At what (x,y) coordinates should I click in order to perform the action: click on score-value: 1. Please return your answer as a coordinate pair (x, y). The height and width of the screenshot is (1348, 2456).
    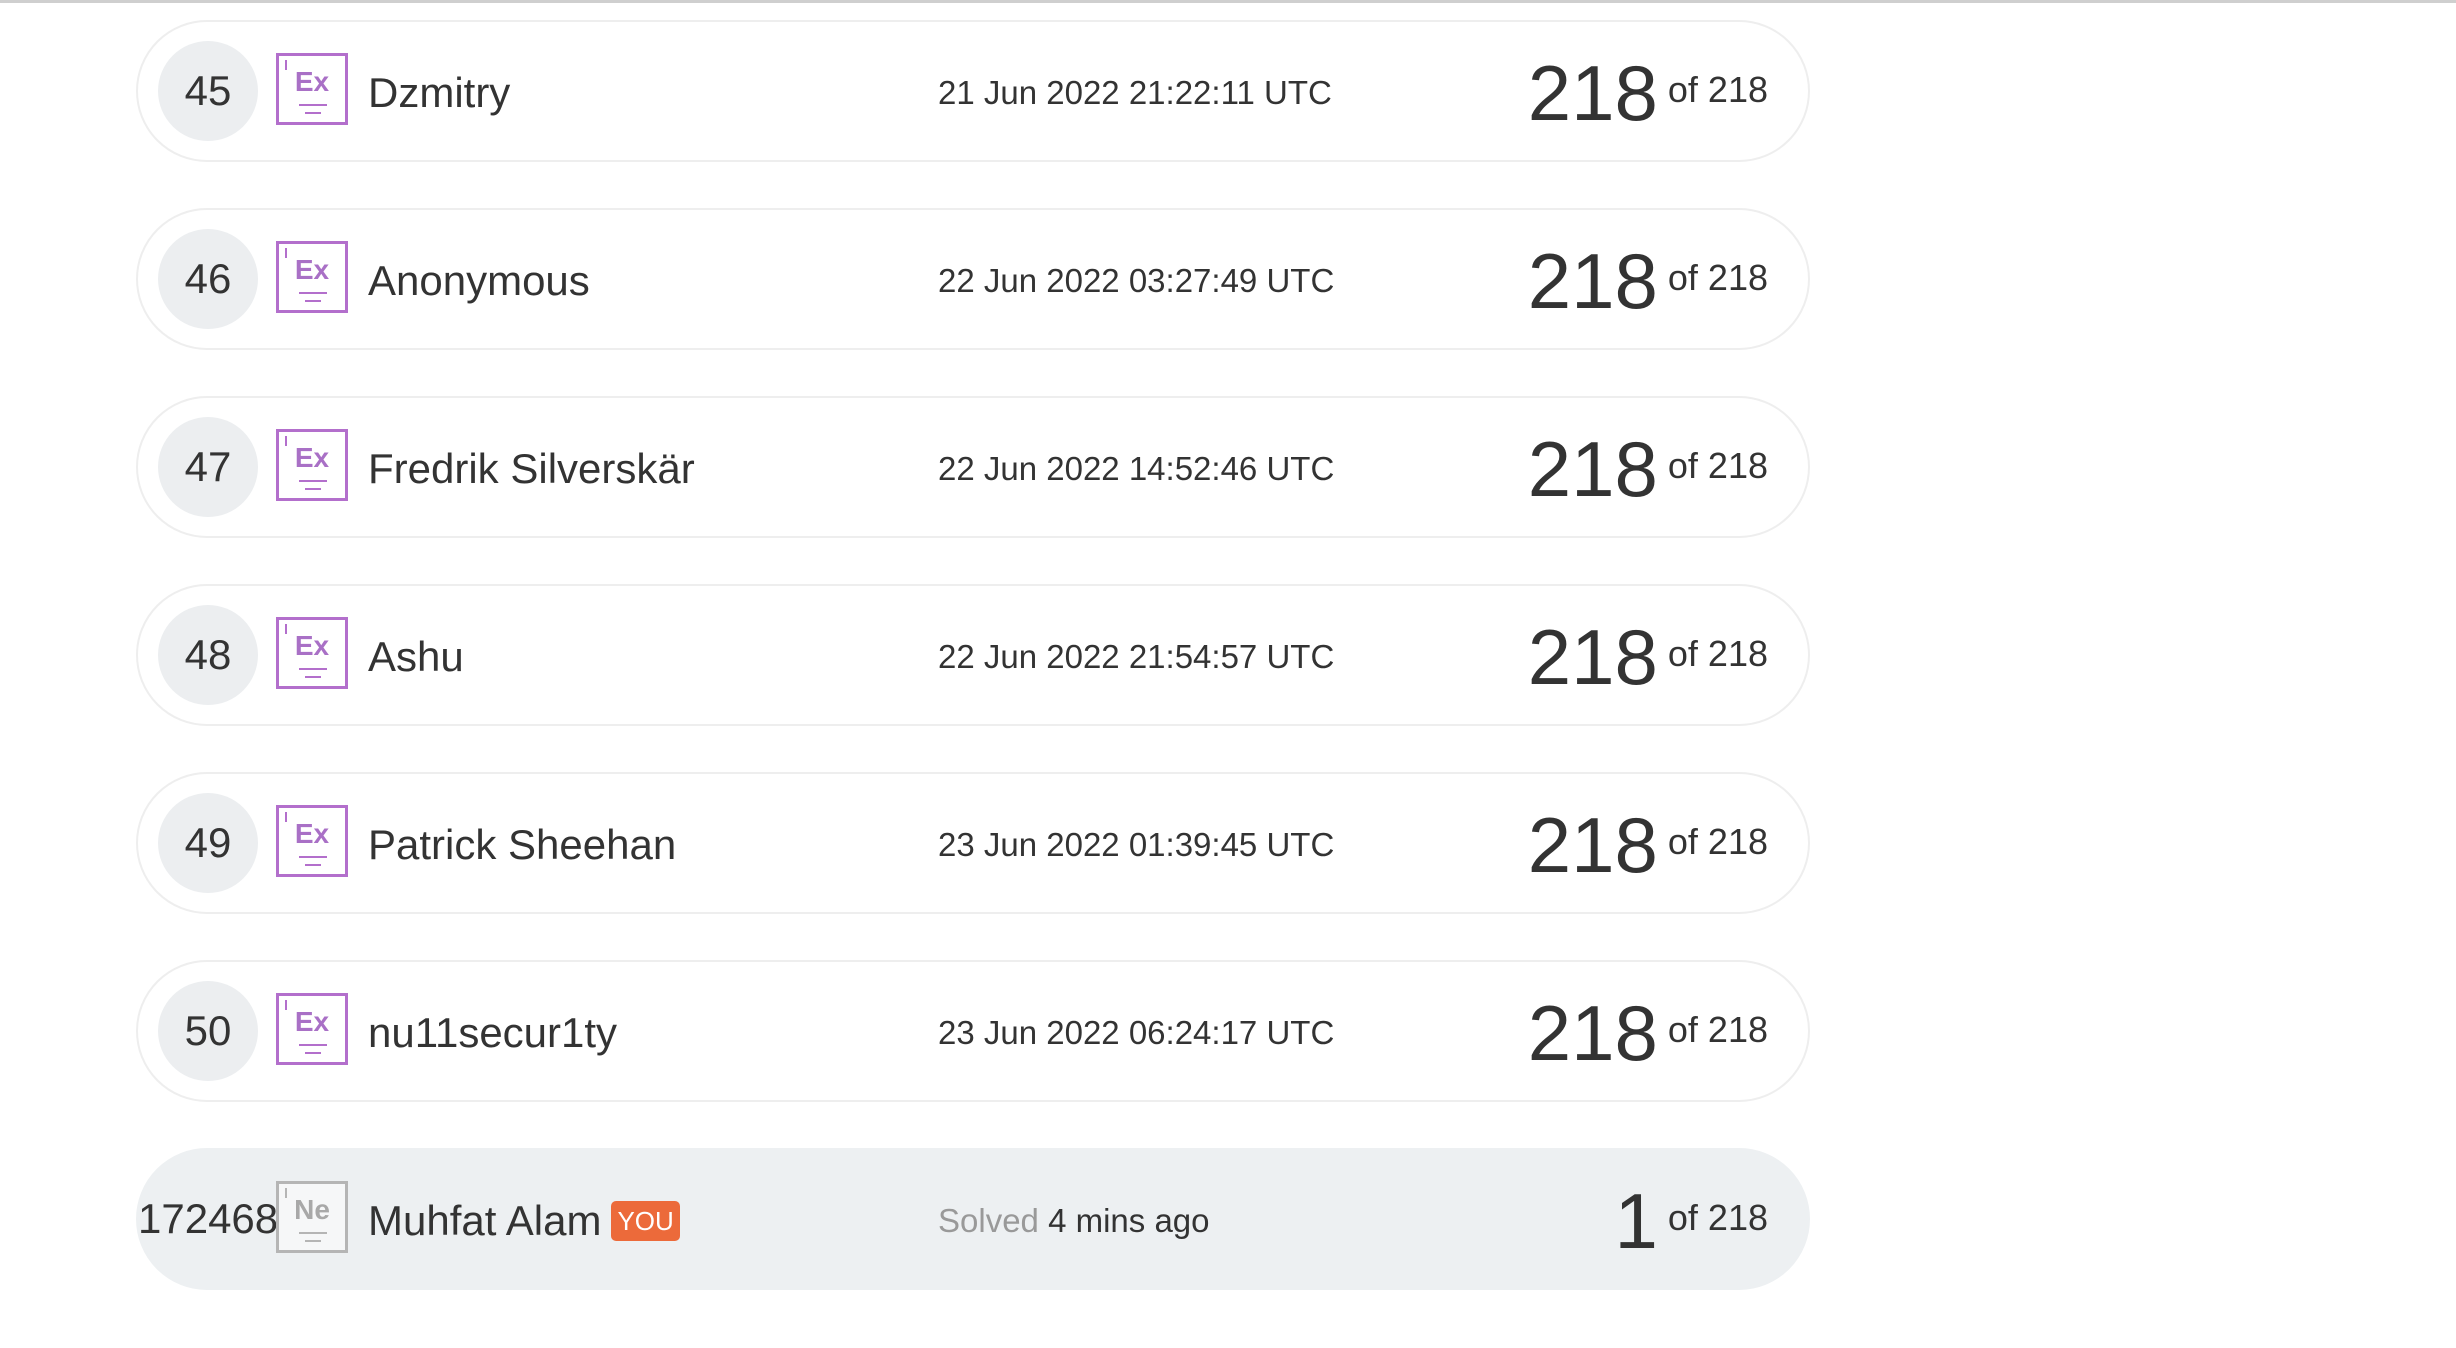
    Looking at the image, I should click on (1636, 1221).